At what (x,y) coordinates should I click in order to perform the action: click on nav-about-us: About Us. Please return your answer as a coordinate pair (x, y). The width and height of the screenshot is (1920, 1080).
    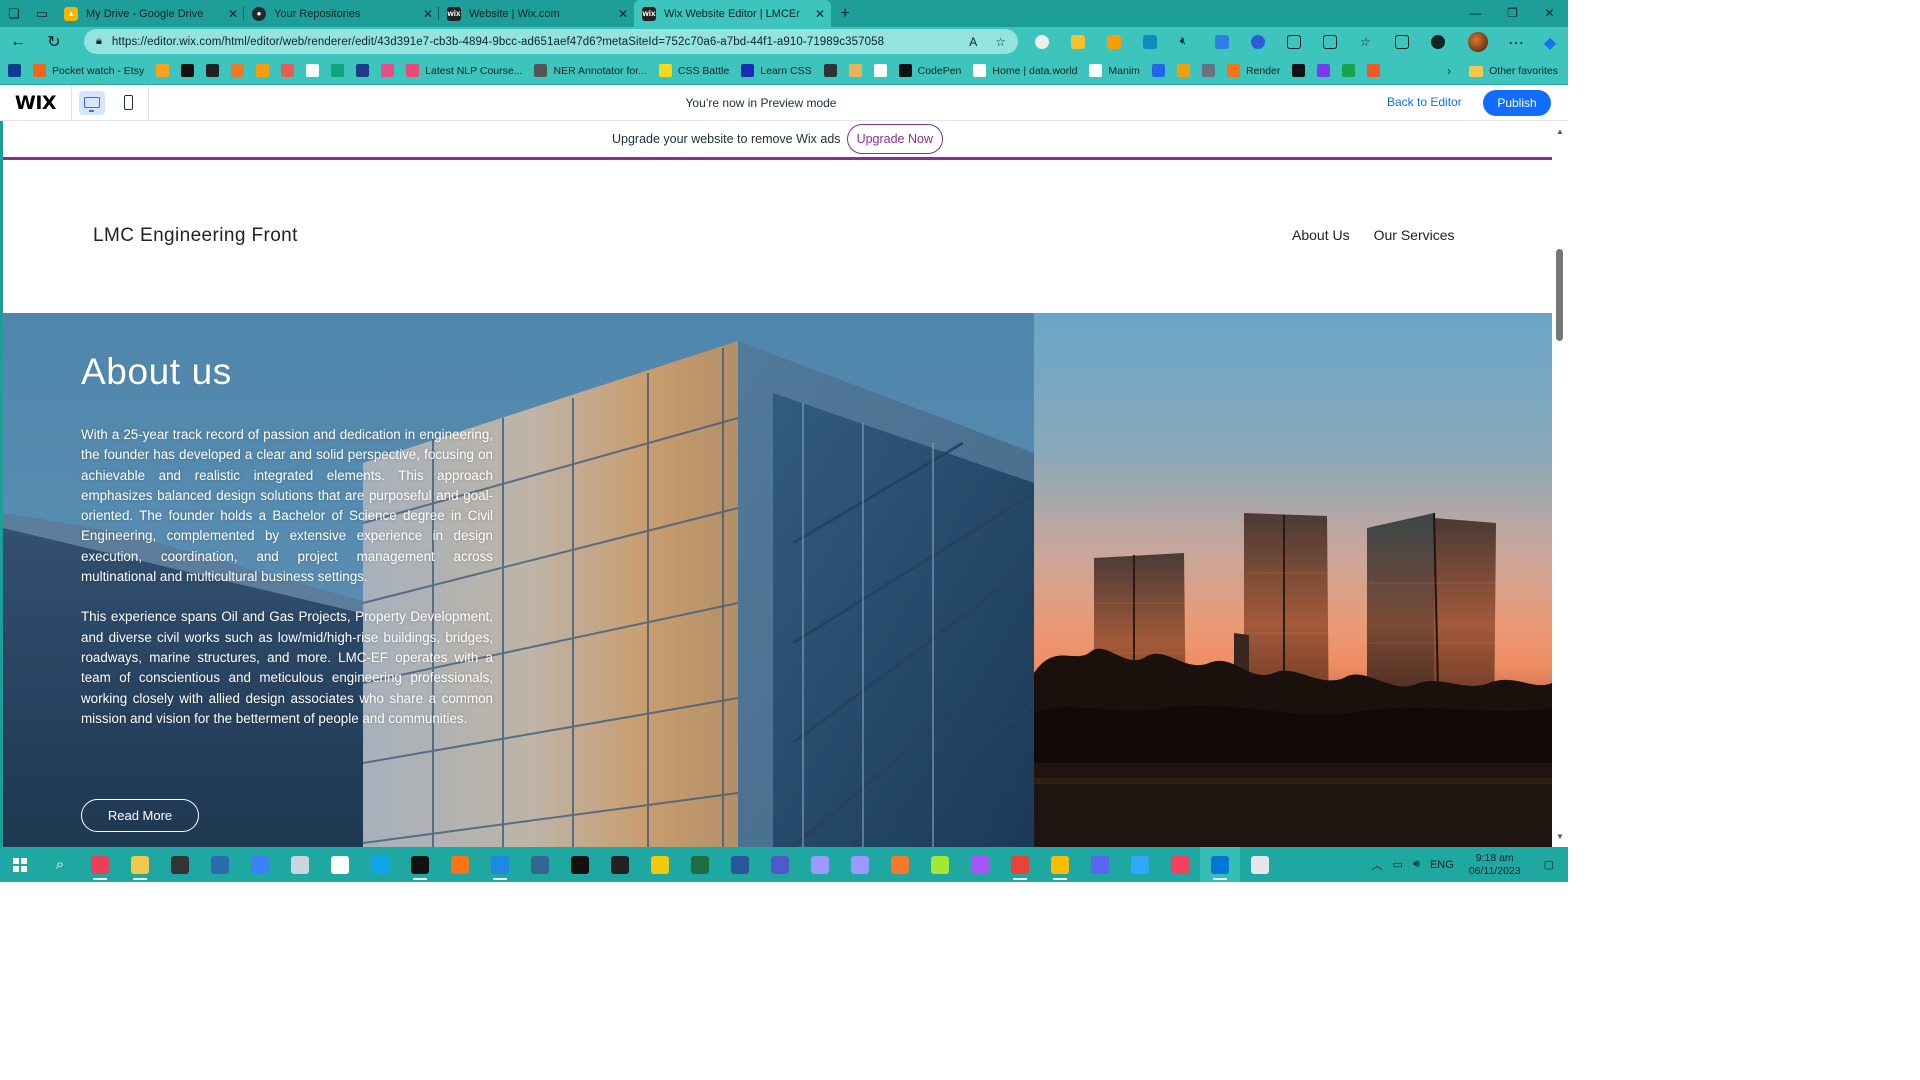
    Looking at the image, I should click on (1321, 235).